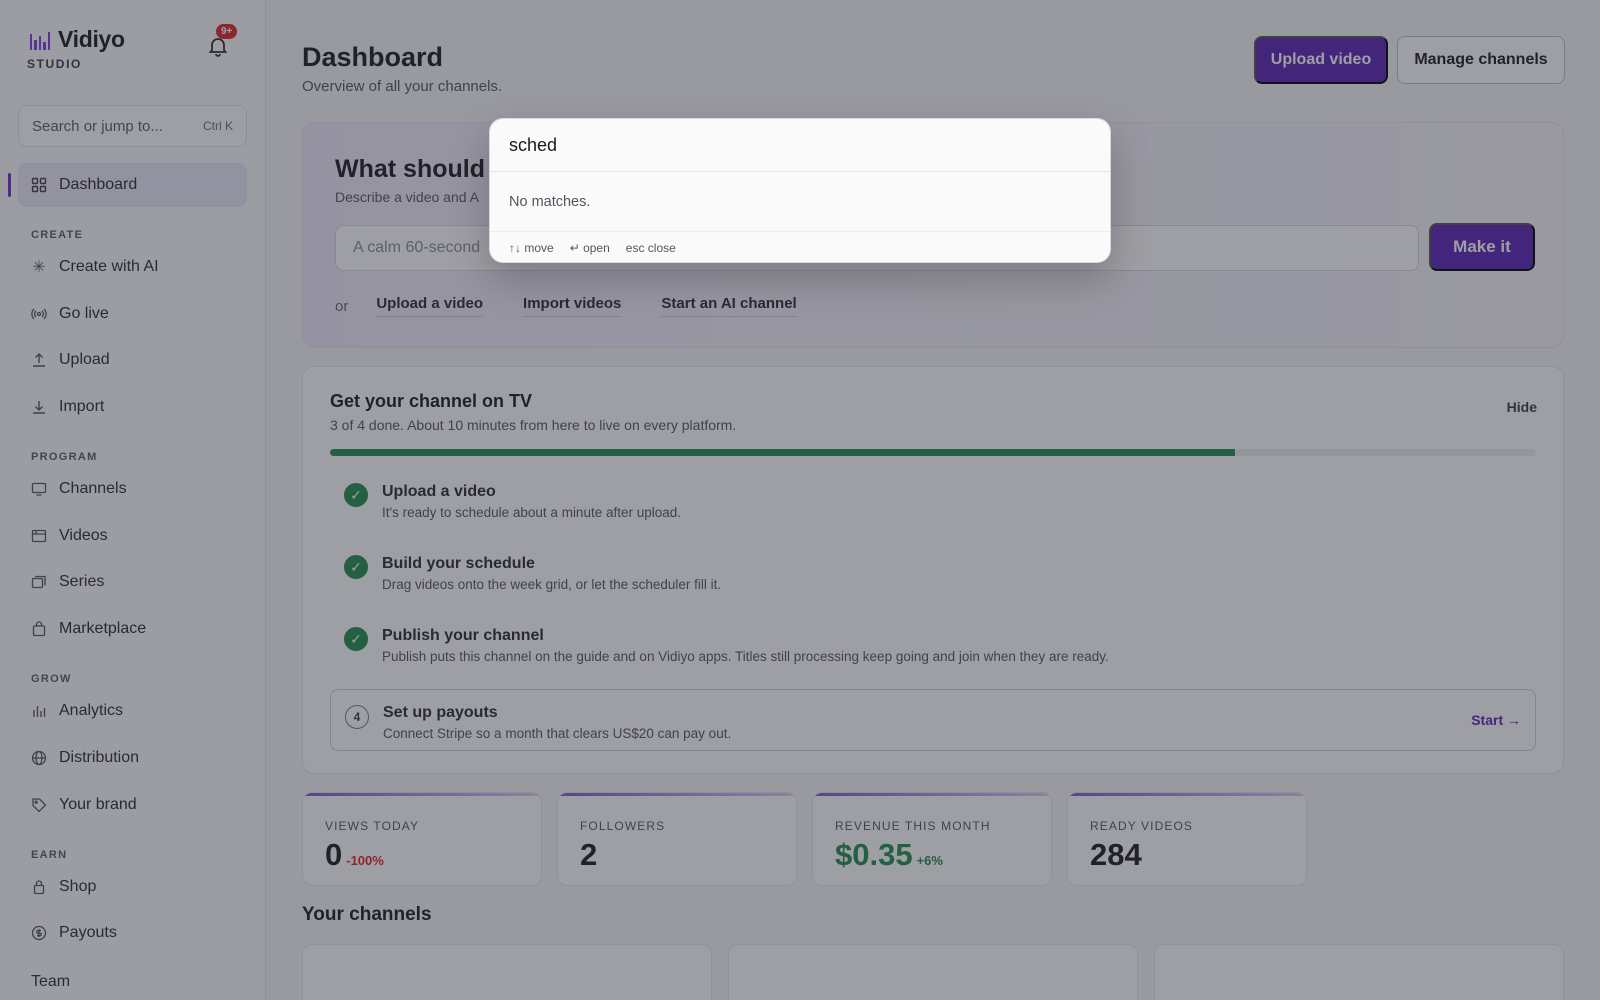  Describe the element at coordinates (800, 145) in the screenshot. I see `command-palette-input: sched` at that location.